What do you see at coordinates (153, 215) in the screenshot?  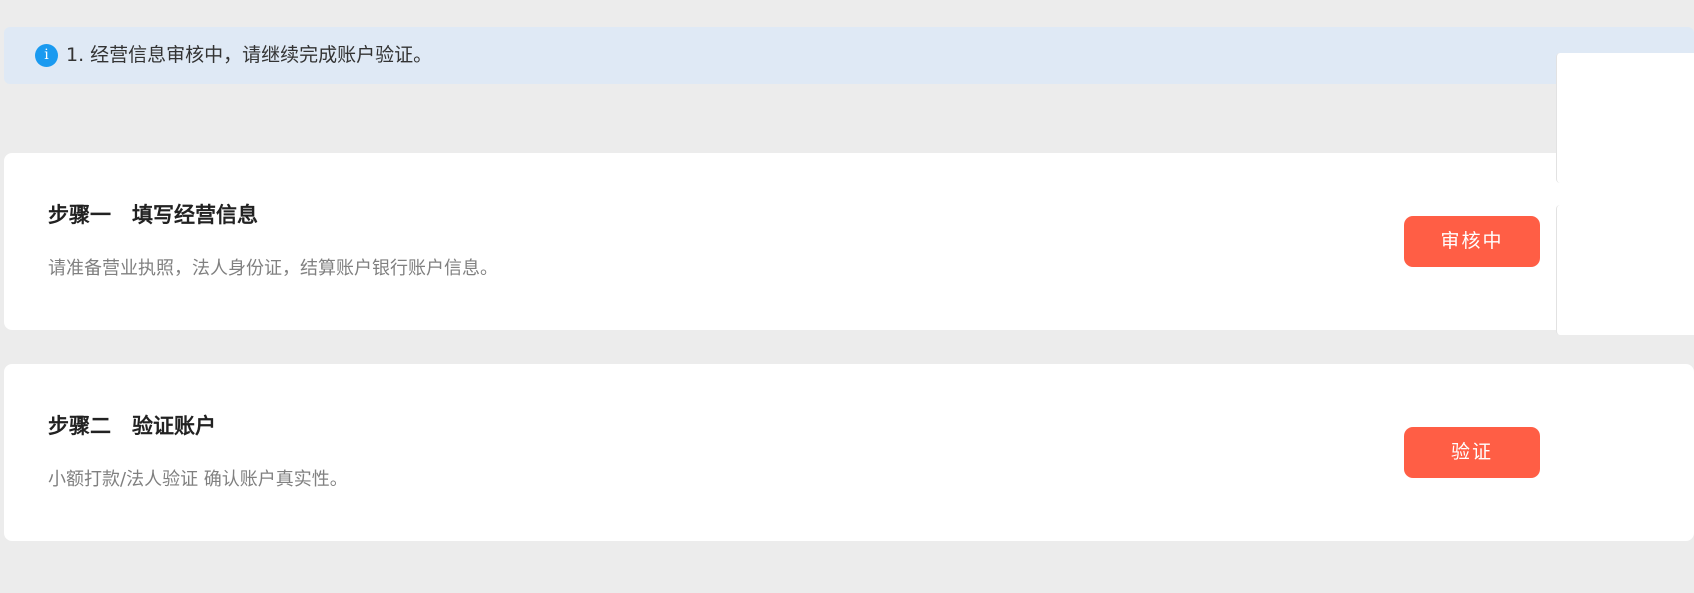 I see `step-1-title: 步骤一 填写经营信息` at bounding box center [153, 215].